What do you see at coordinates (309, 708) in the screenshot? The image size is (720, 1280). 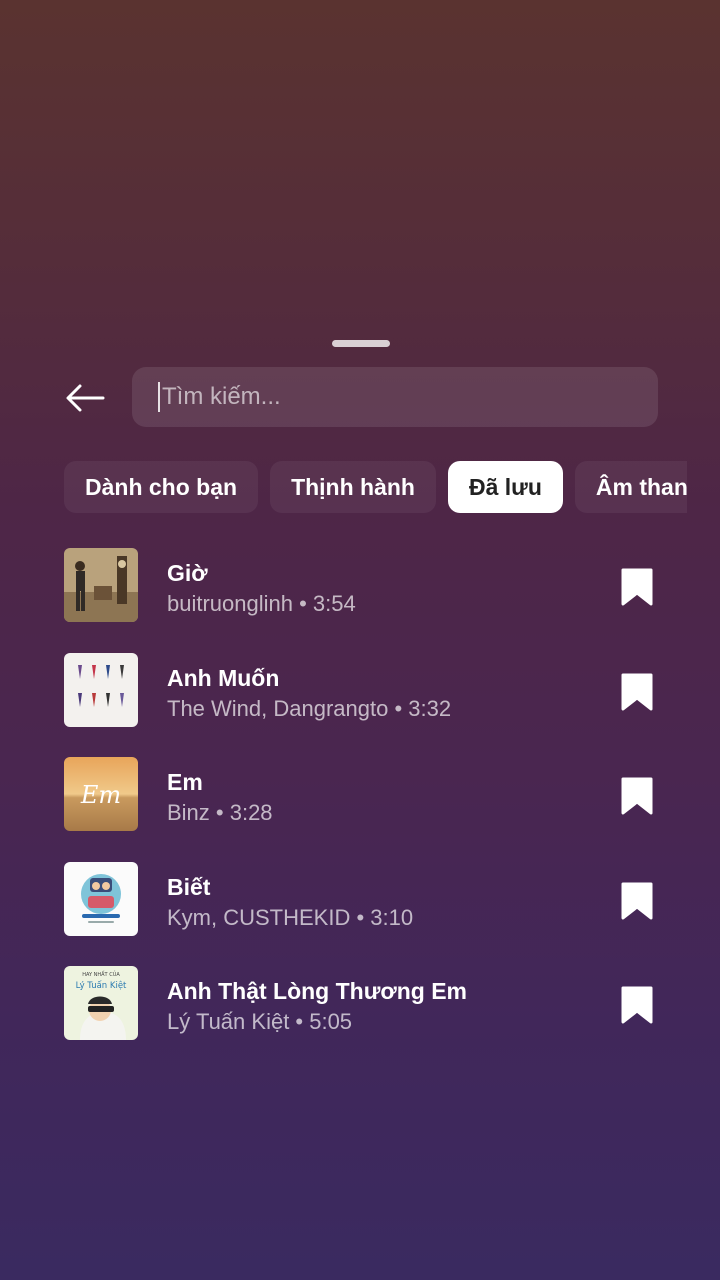 I see `track-artist-duration: The Wind, Dangrangto • 3:32` at bounding box center [309, 708].